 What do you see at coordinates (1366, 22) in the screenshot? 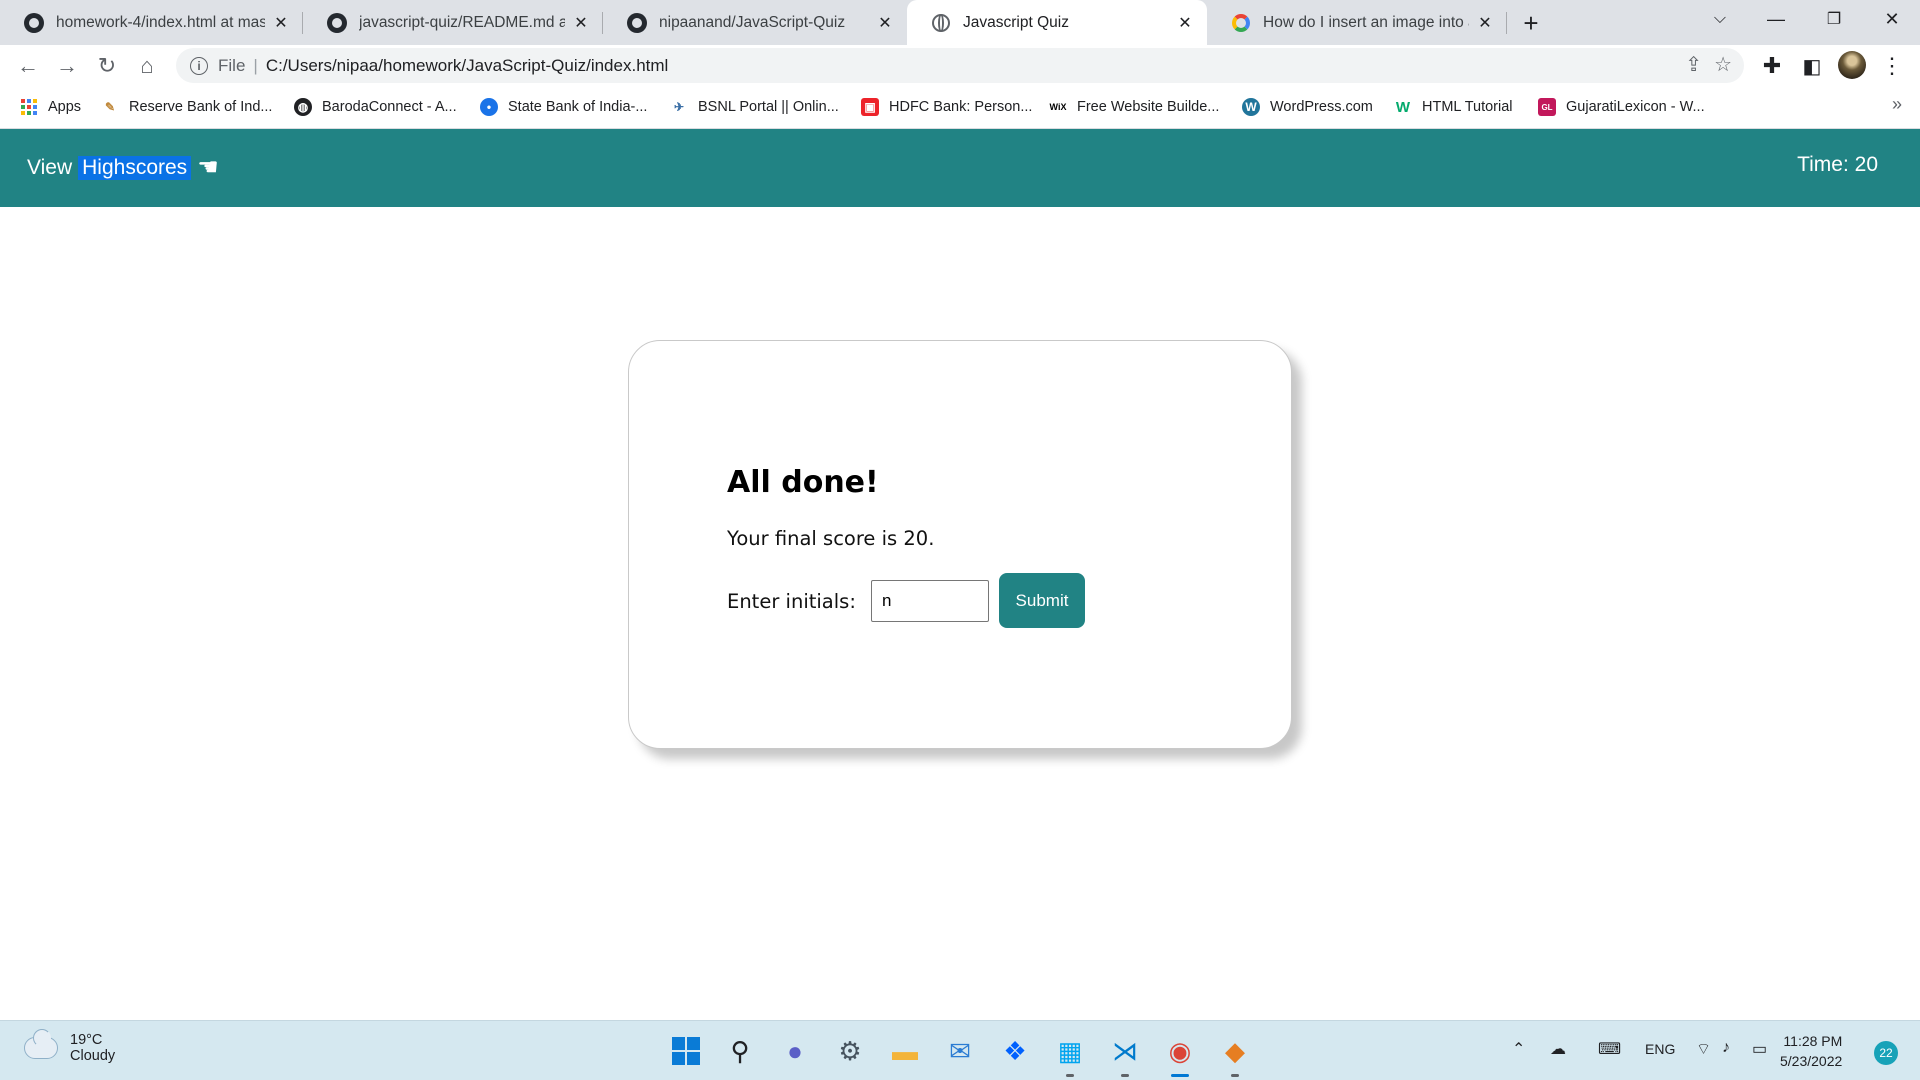
I see `tab-title: How do I insert an image into a M` at bounding box center [1366, 22].